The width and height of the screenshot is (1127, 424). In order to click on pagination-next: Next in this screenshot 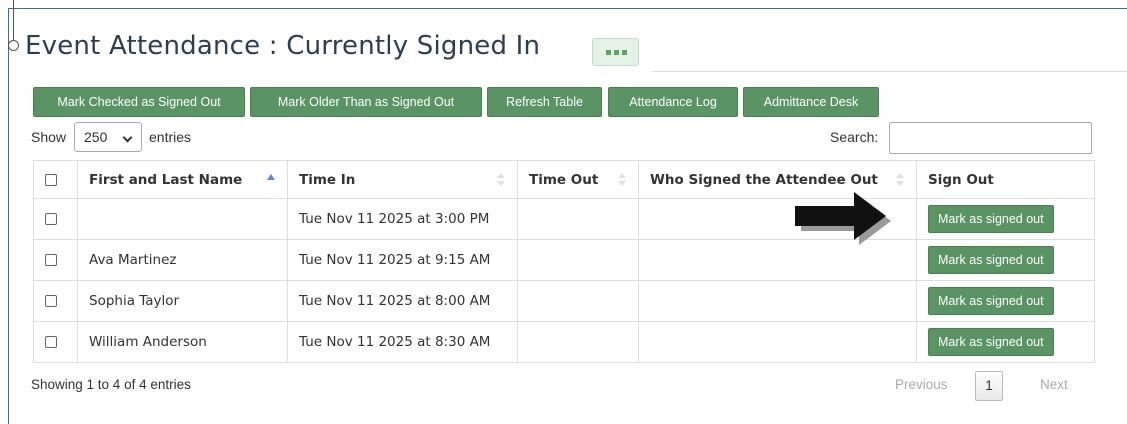, I will do `click(1054, 384)`.